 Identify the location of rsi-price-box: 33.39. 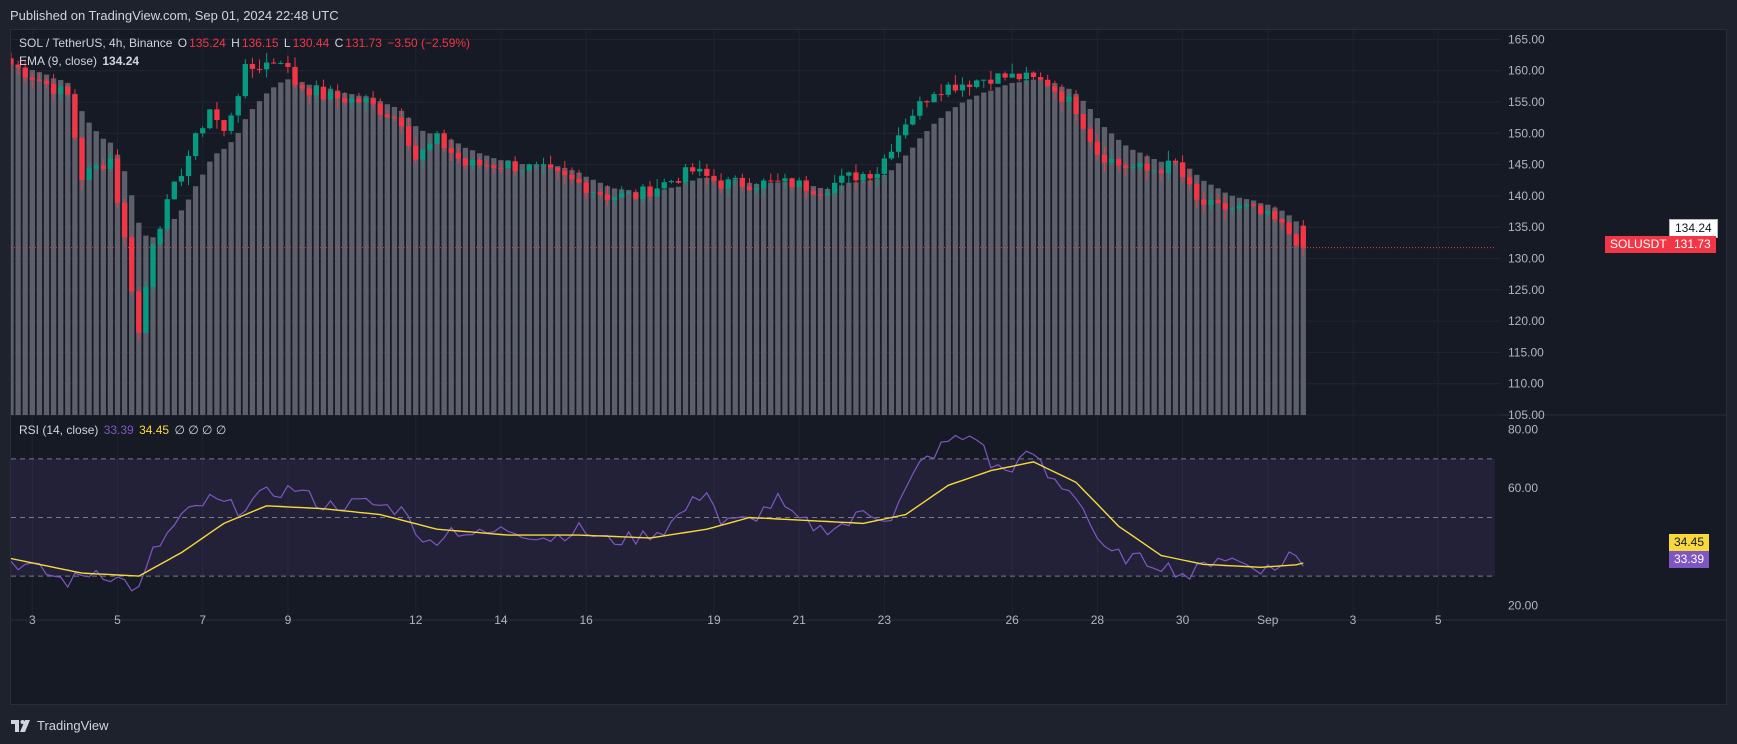
(1689, 559).